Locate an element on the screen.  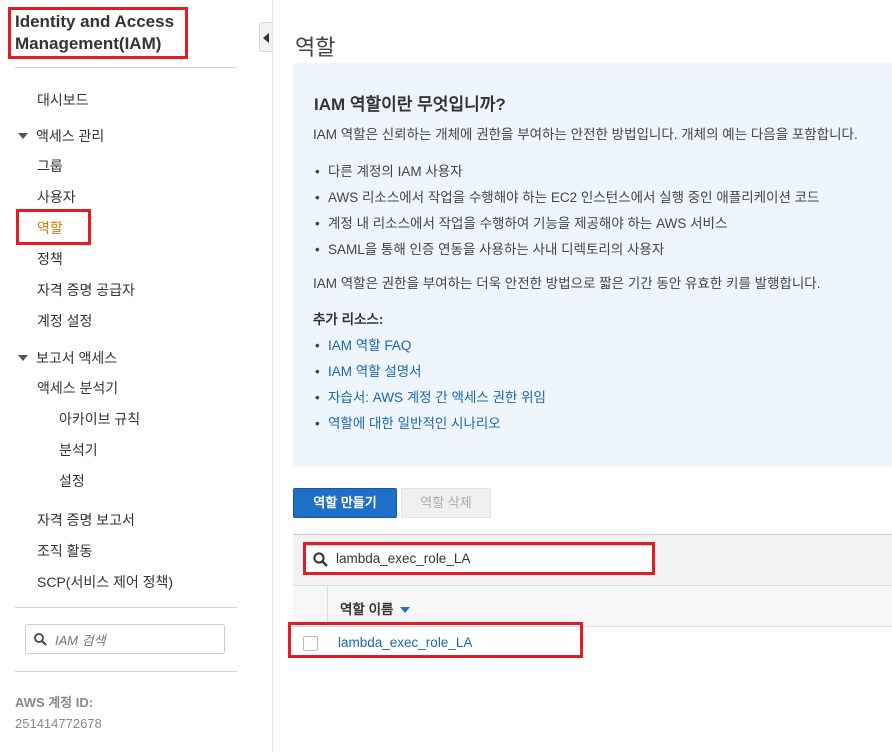
sidebar-item-credential-report: 자격 증명 보고서 is located at coordinates (86, 520).